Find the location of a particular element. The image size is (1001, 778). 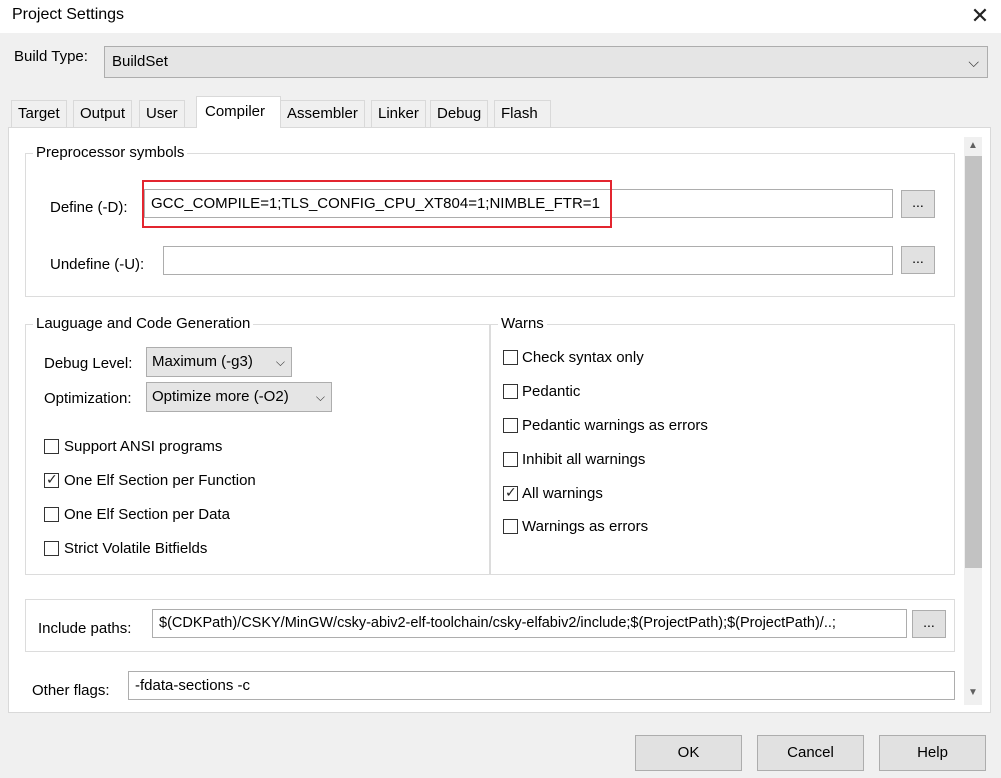

tab-flash: Flash is located at coordinates (522, 113).